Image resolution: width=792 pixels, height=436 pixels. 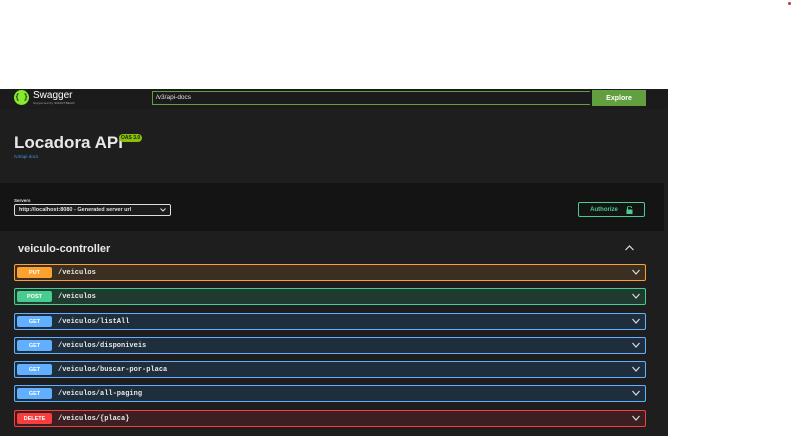 What do you see at coordinates (789, 3) in the screenshot?
I see `red-dot-mark` at bounding box center [789, 3].